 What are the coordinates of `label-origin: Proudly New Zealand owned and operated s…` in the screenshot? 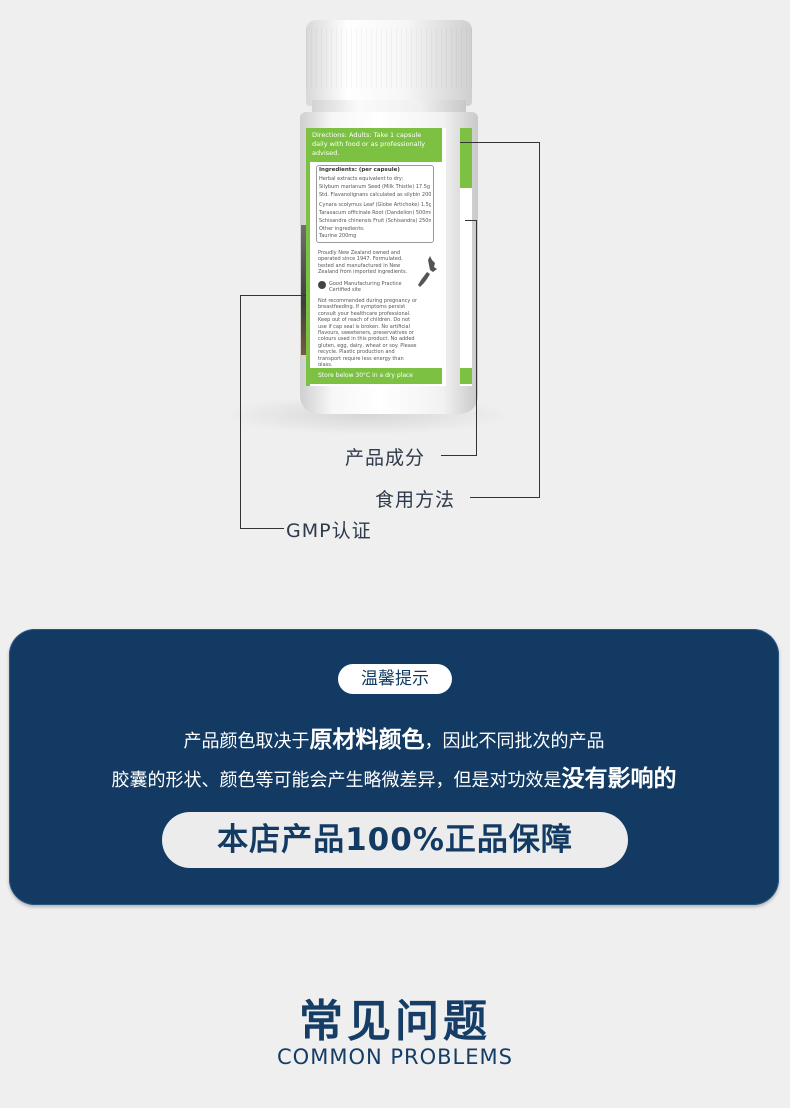 It's located at (363, 263).